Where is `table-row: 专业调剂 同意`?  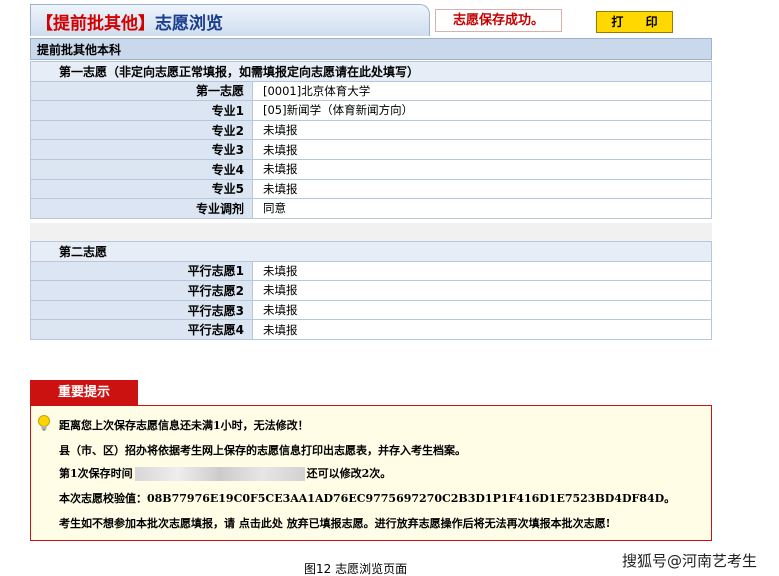 table-row: 专业调剂 同意 is located at coordinates (371, 208).